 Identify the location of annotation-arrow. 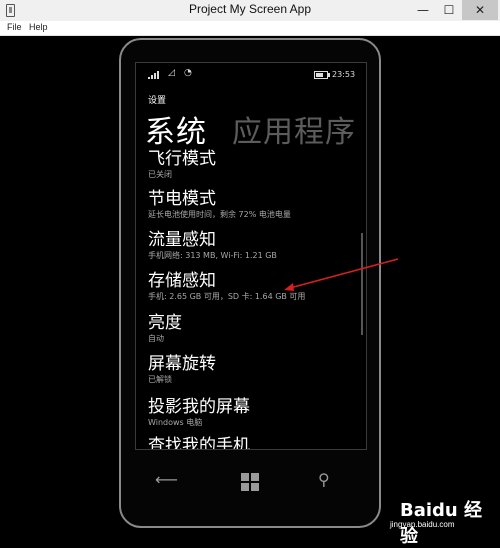
(341, 274).